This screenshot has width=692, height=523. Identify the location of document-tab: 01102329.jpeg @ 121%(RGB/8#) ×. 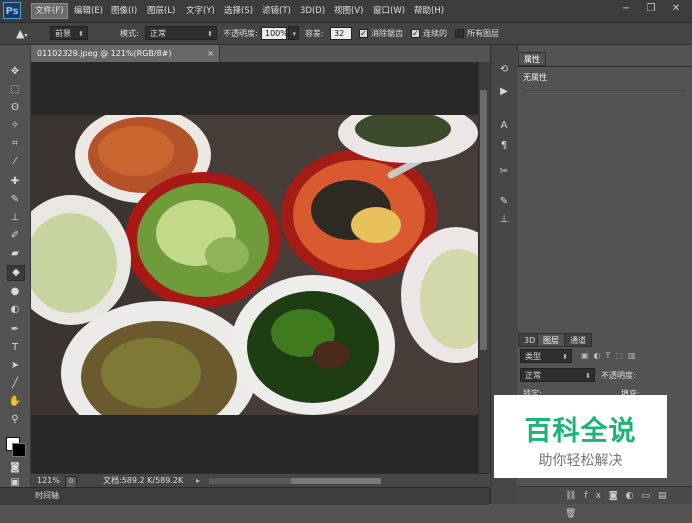
(125, 53).